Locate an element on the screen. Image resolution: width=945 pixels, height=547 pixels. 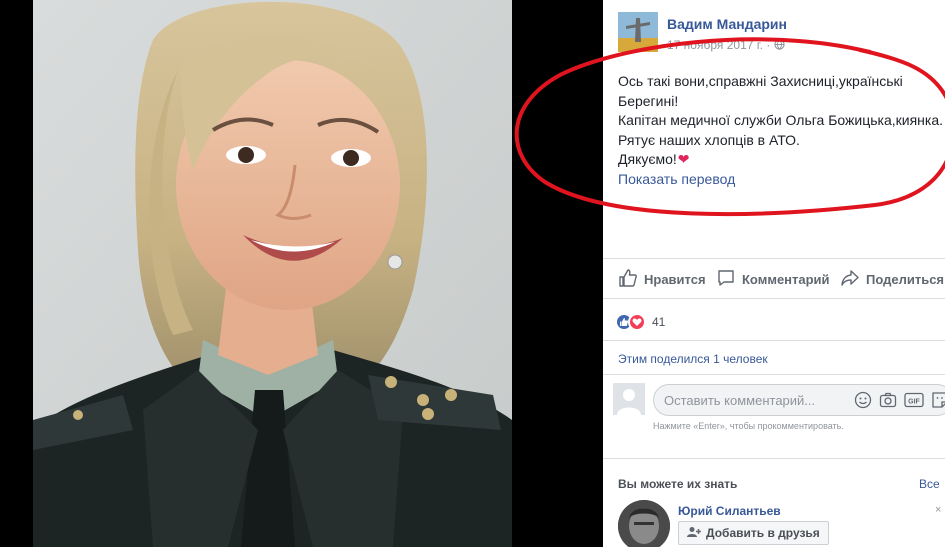
show-translation-link: Показать перевод is located at coordinates (781, 180).